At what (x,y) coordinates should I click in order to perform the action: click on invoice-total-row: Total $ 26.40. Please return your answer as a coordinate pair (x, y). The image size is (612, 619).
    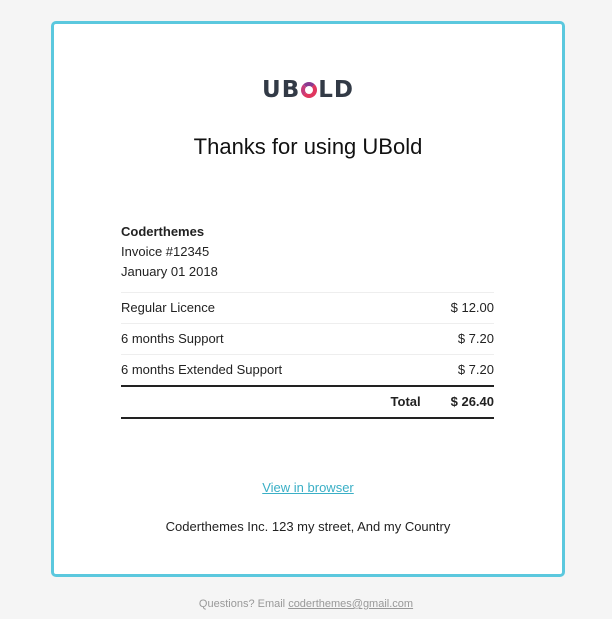
    Looking at the image, I should click on (307, 402).